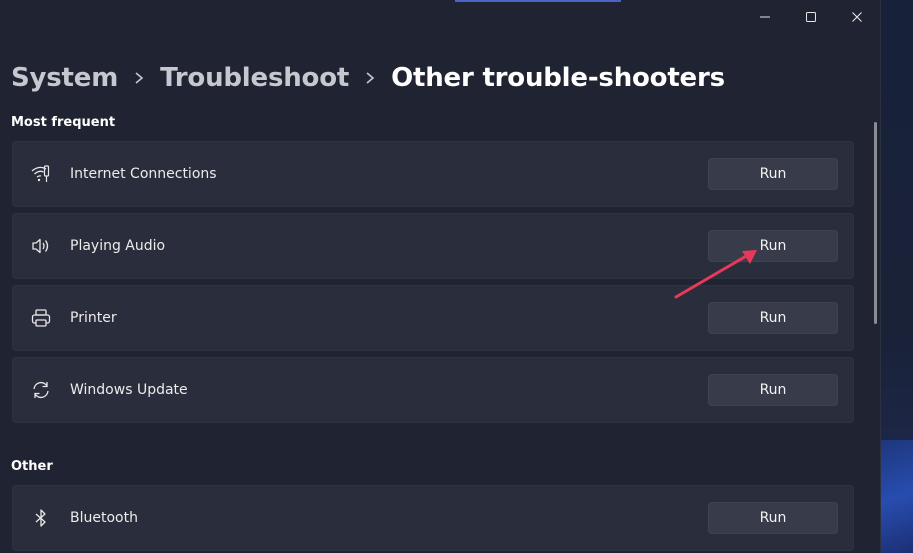 The height and width of the screenshot is (553, 913). Describe the element at coordinates (433, 518) in the screenshot. I see `troubleshooter-row-bluetooth: Bluetooth Run` at that location.